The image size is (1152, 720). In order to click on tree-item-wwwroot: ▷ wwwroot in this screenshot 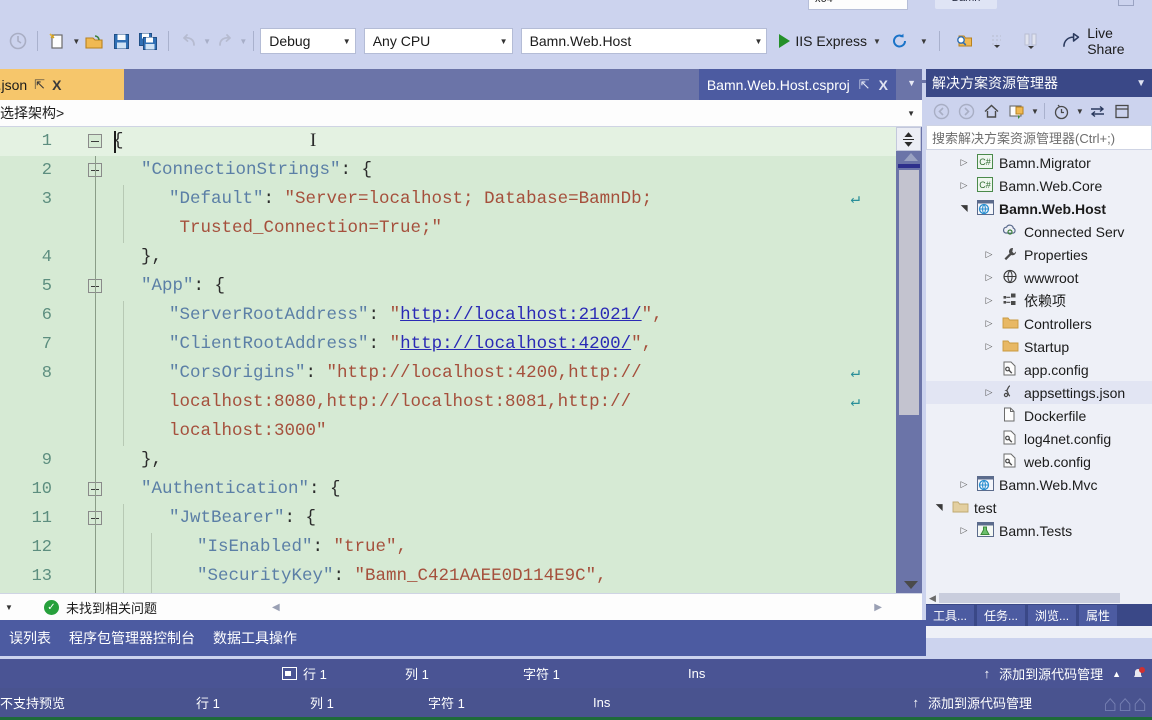, I will do `click(1039, 277)`.